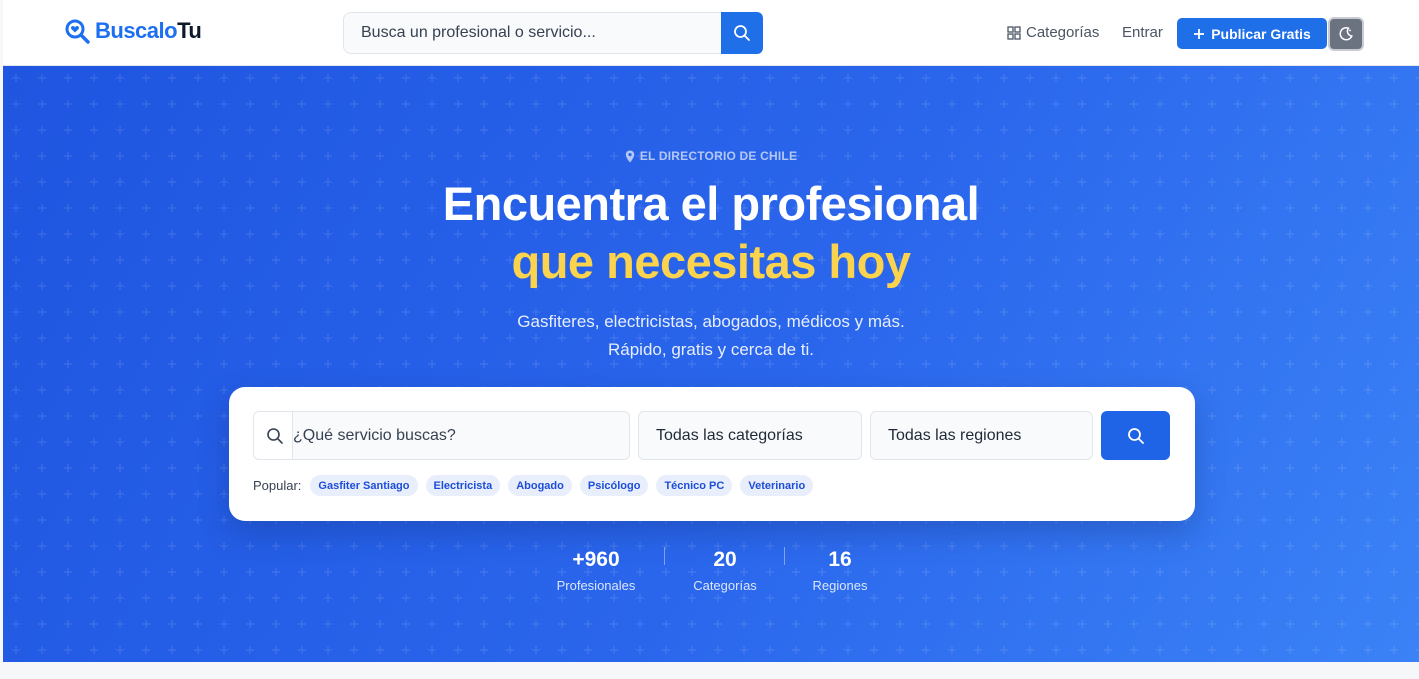 The width and height of the screenshot is (1419, 679). Describe the element at coordinates (540, 485) in the screenshot. I see `popular-chip-abogado: Abogado` at that location.